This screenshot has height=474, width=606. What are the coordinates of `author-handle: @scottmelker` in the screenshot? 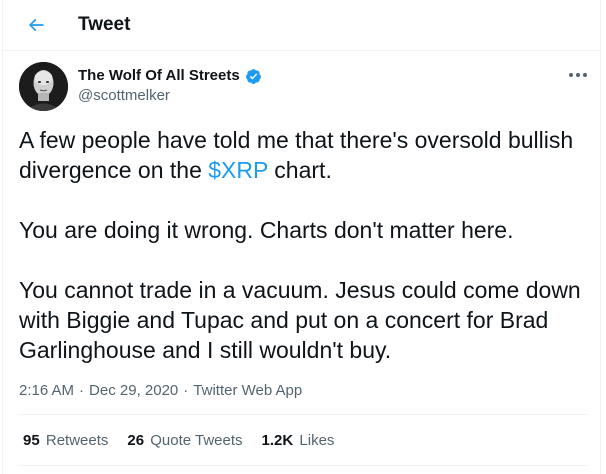 It's located at (124, 96).